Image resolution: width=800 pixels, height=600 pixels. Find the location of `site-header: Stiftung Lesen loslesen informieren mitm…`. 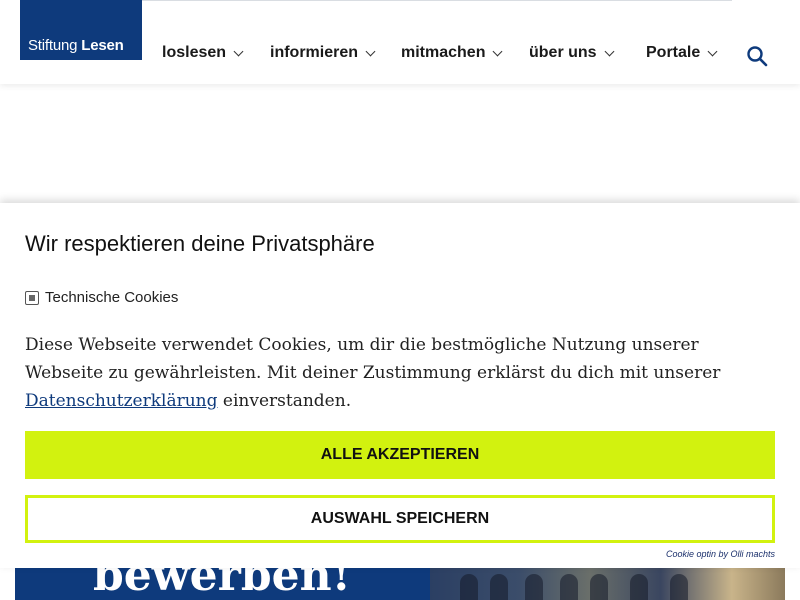

site-header: Stiftung Lesen loslesen informieren mitm… is located at coordinates (400, 42).